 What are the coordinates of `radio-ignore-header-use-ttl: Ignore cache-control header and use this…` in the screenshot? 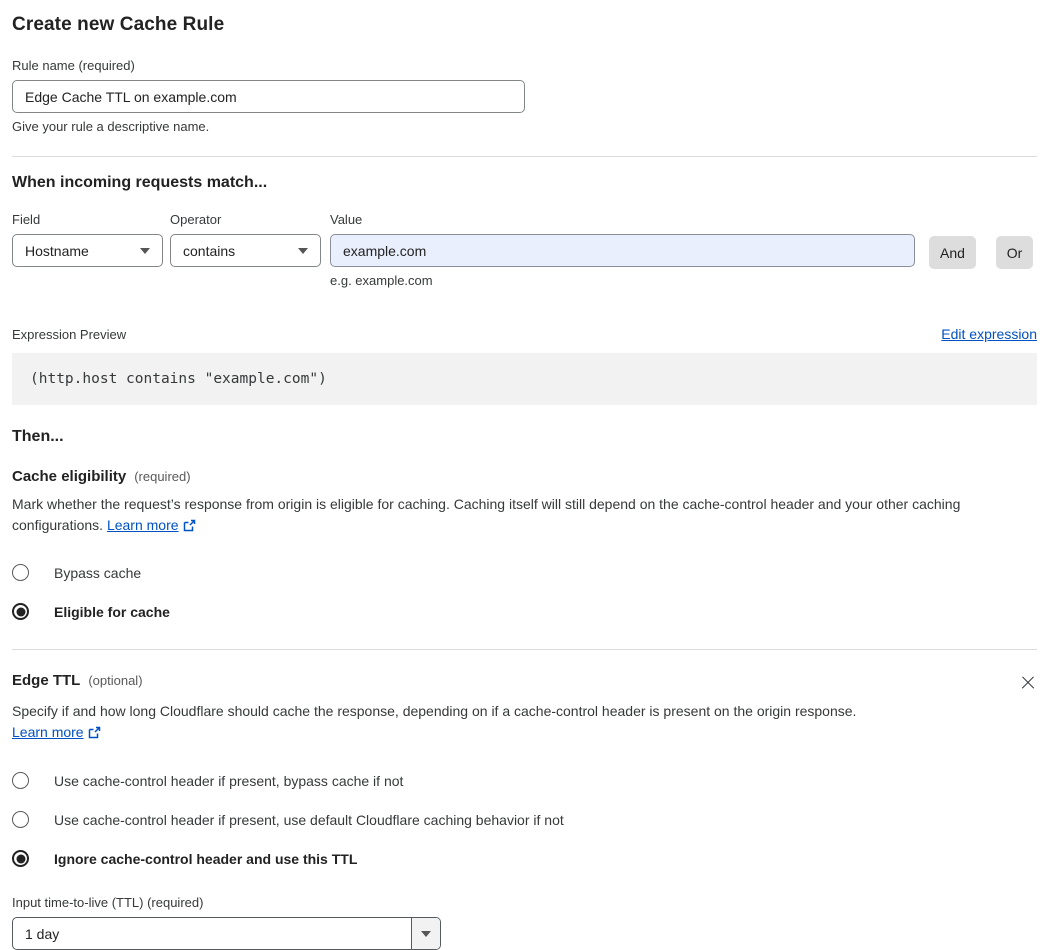 It's located at (524, 858).